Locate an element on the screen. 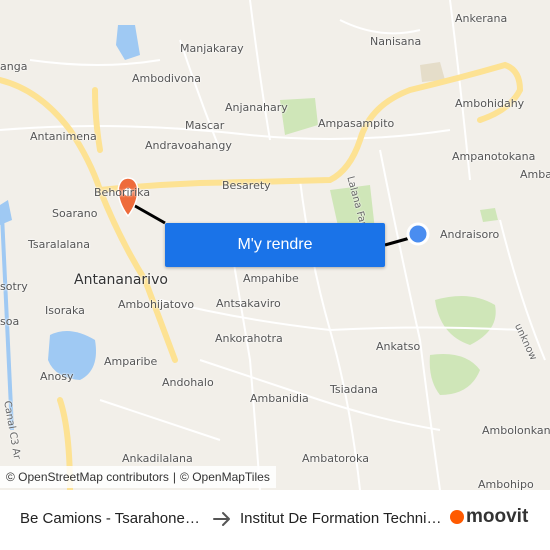  place-ambohidahy: Ambohidahy is located at coordinates (490, 103).